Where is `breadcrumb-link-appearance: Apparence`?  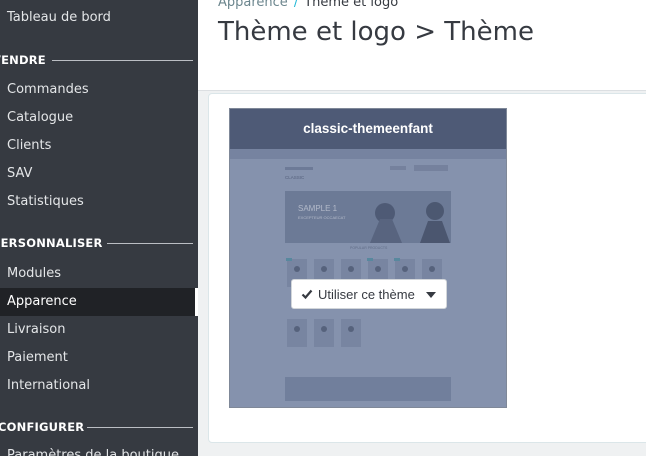
breadcrumb-link-appearance: Apparence is located at coordinates (253, 5).